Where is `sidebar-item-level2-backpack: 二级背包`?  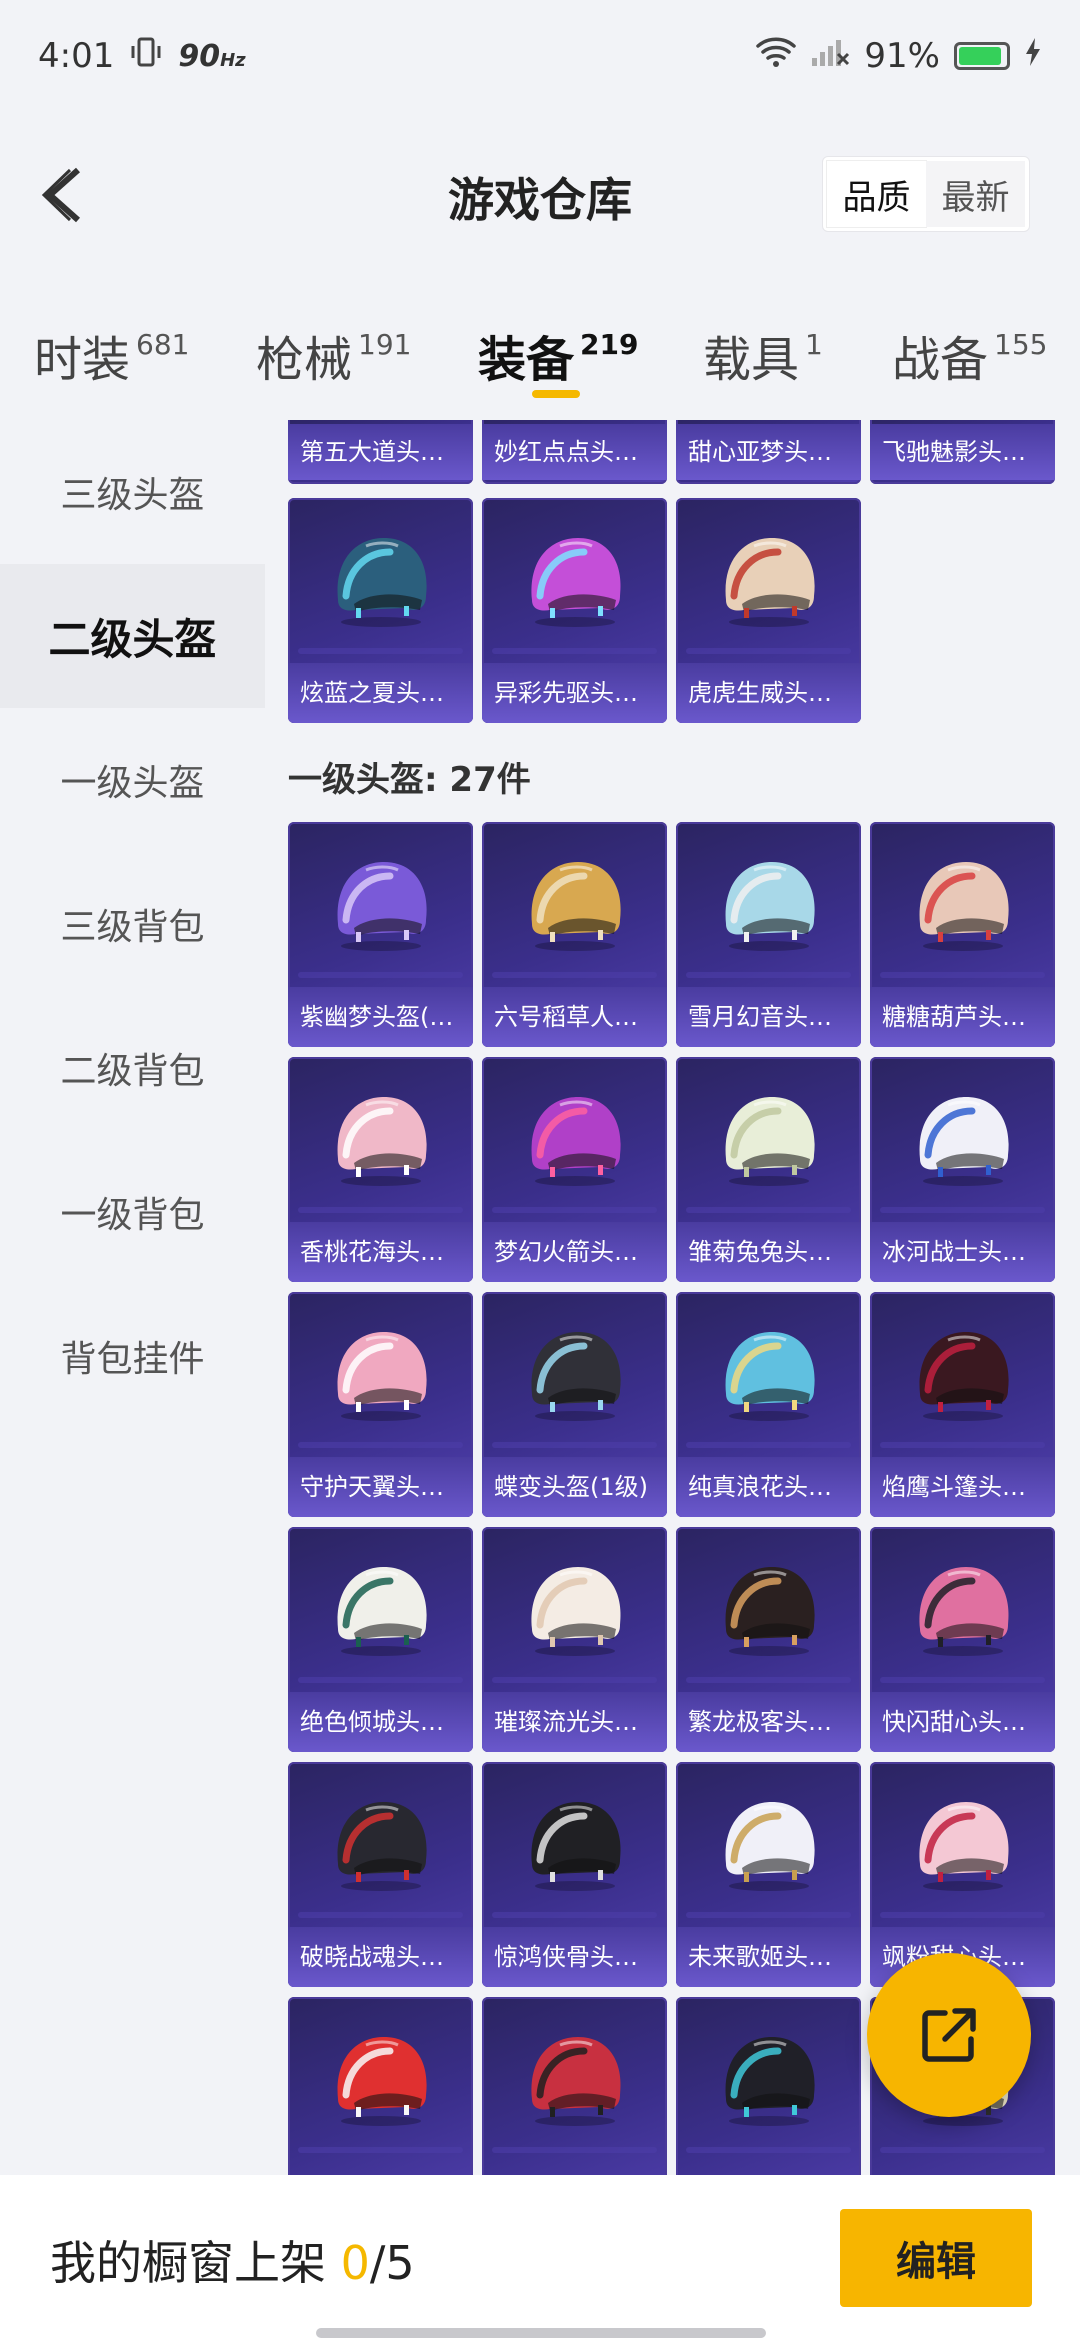 sidebar-item-level2-backpack: 二级背包 is located at coordinates (132, 1068).